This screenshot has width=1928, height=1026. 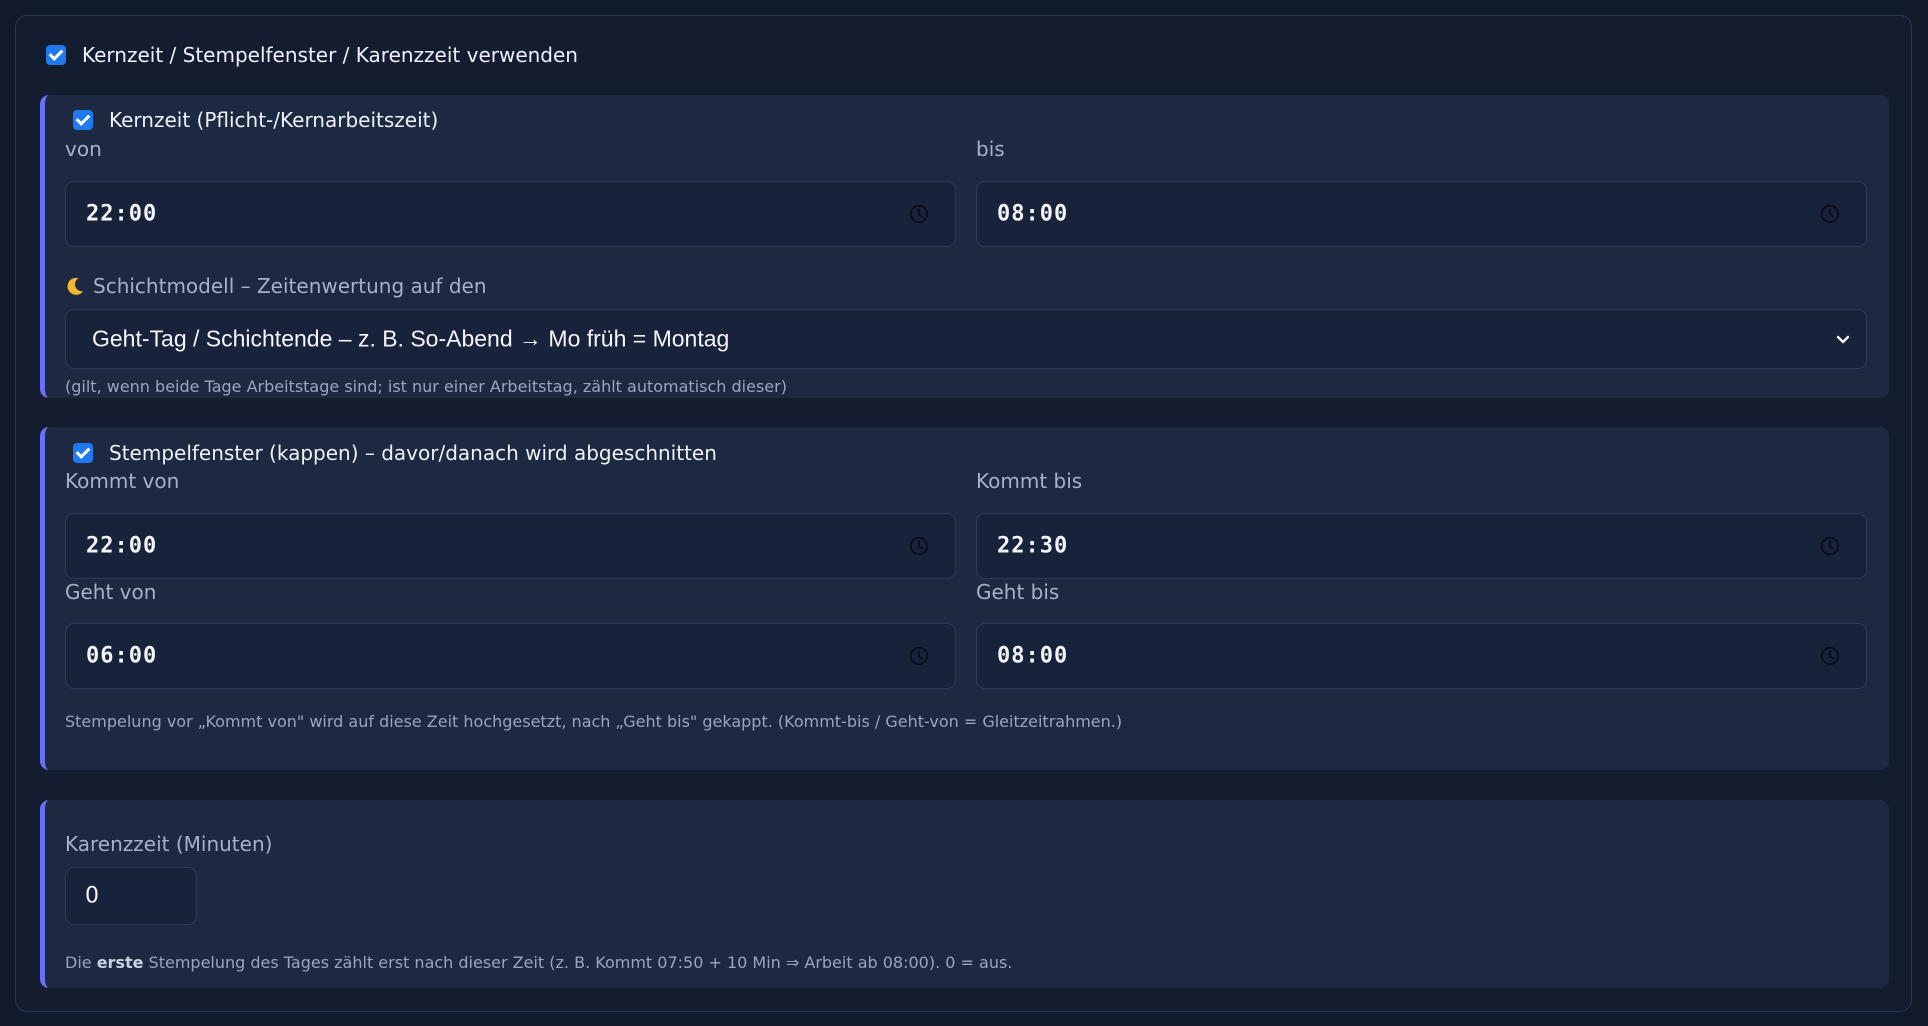 I want to click on kernzeit-bis-value: 08:00, so click(x=1033, y=214).